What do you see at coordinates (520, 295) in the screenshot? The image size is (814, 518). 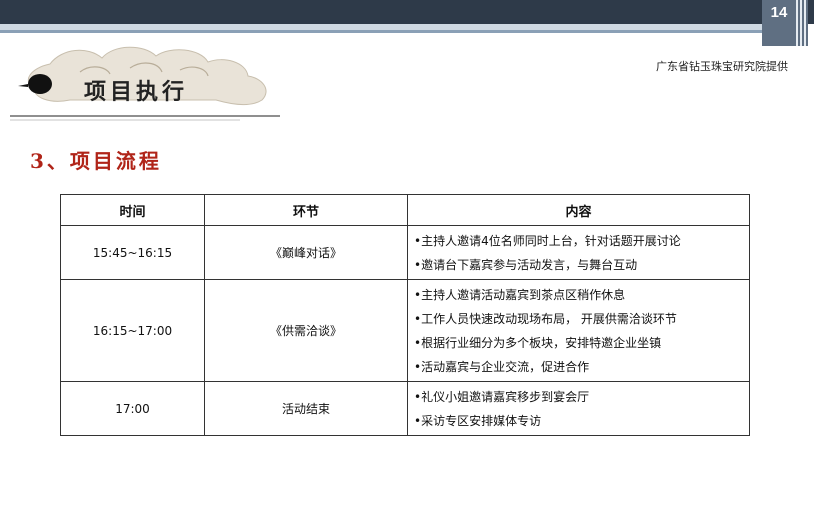 I see `content-item: •主持人邀请活动嘉宾到茶点区稍作休息` at bounding box center [520, 295].